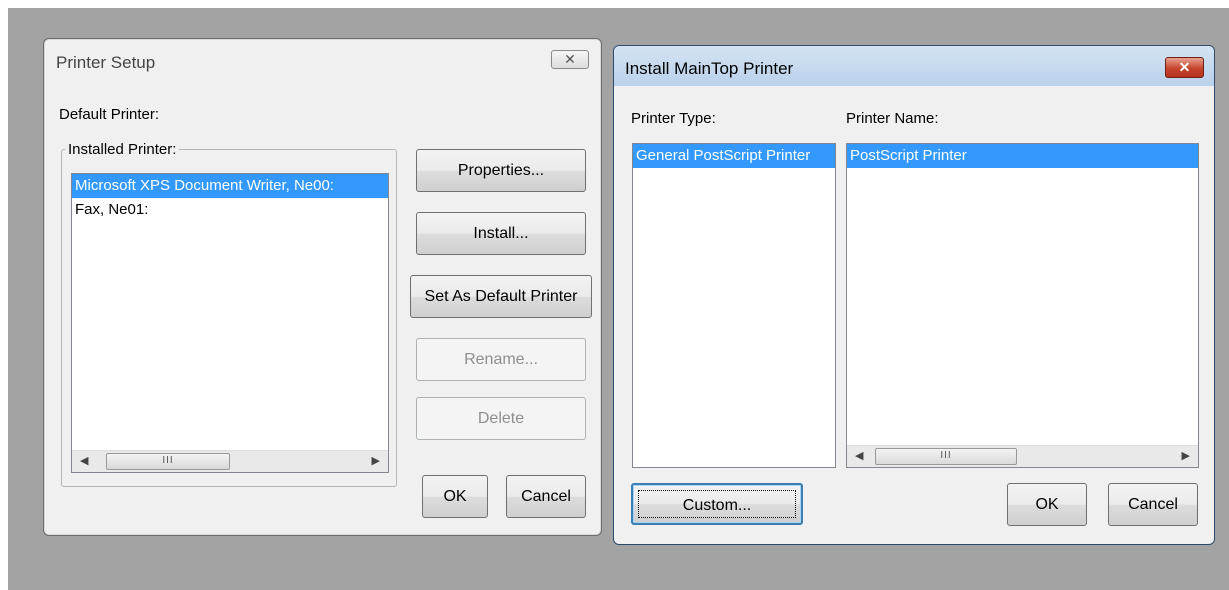 The image size is (1229, 590). Describe the element at coordinates (109, 114) in the screenshot. I see `default-printer-label: Default Printer:` at that location.